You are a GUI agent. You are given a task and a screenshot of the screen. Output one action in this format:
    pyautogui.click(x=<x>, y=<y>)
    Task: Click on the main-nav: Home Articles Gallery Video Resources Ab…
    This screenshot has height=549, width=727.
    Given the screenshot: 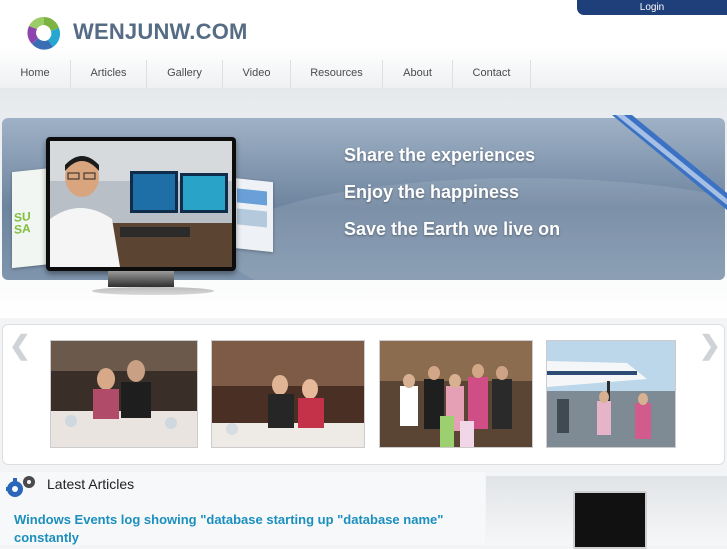 What is the action you would take?
    pyautogui.click(x=363, y=74)
    